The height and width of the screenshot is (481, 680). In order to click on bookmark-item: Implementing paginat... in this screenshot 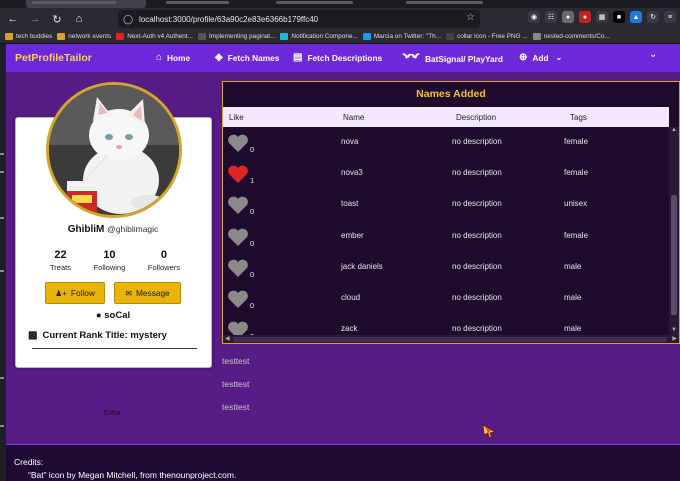, I will do `click(236, 36)`.